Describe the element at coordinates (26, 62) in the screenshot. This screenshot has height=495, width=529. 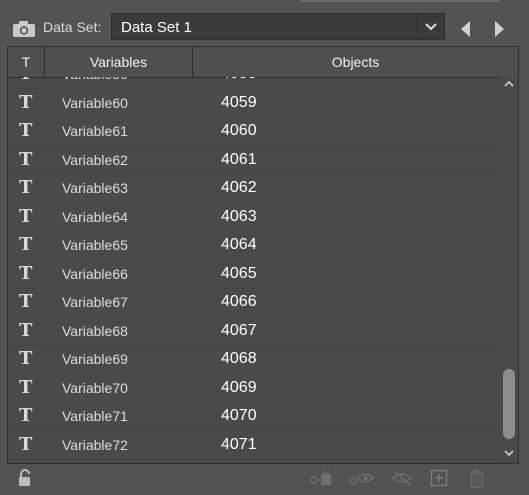
I see `column-header-type: T` at that location.